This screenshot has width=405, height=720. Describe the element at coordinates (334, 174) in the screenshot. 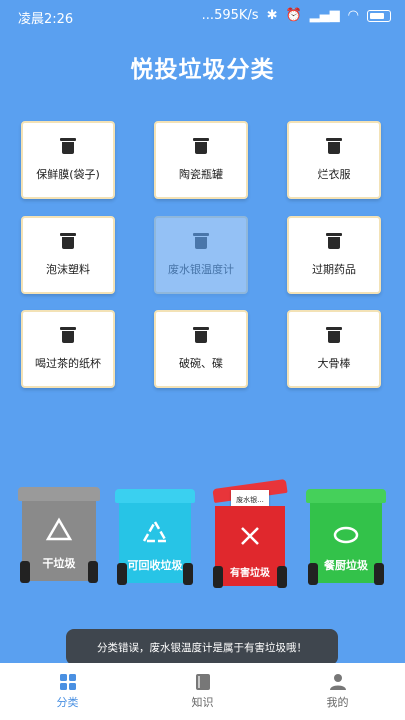

I see `item-label: 烂衣服` at that location.